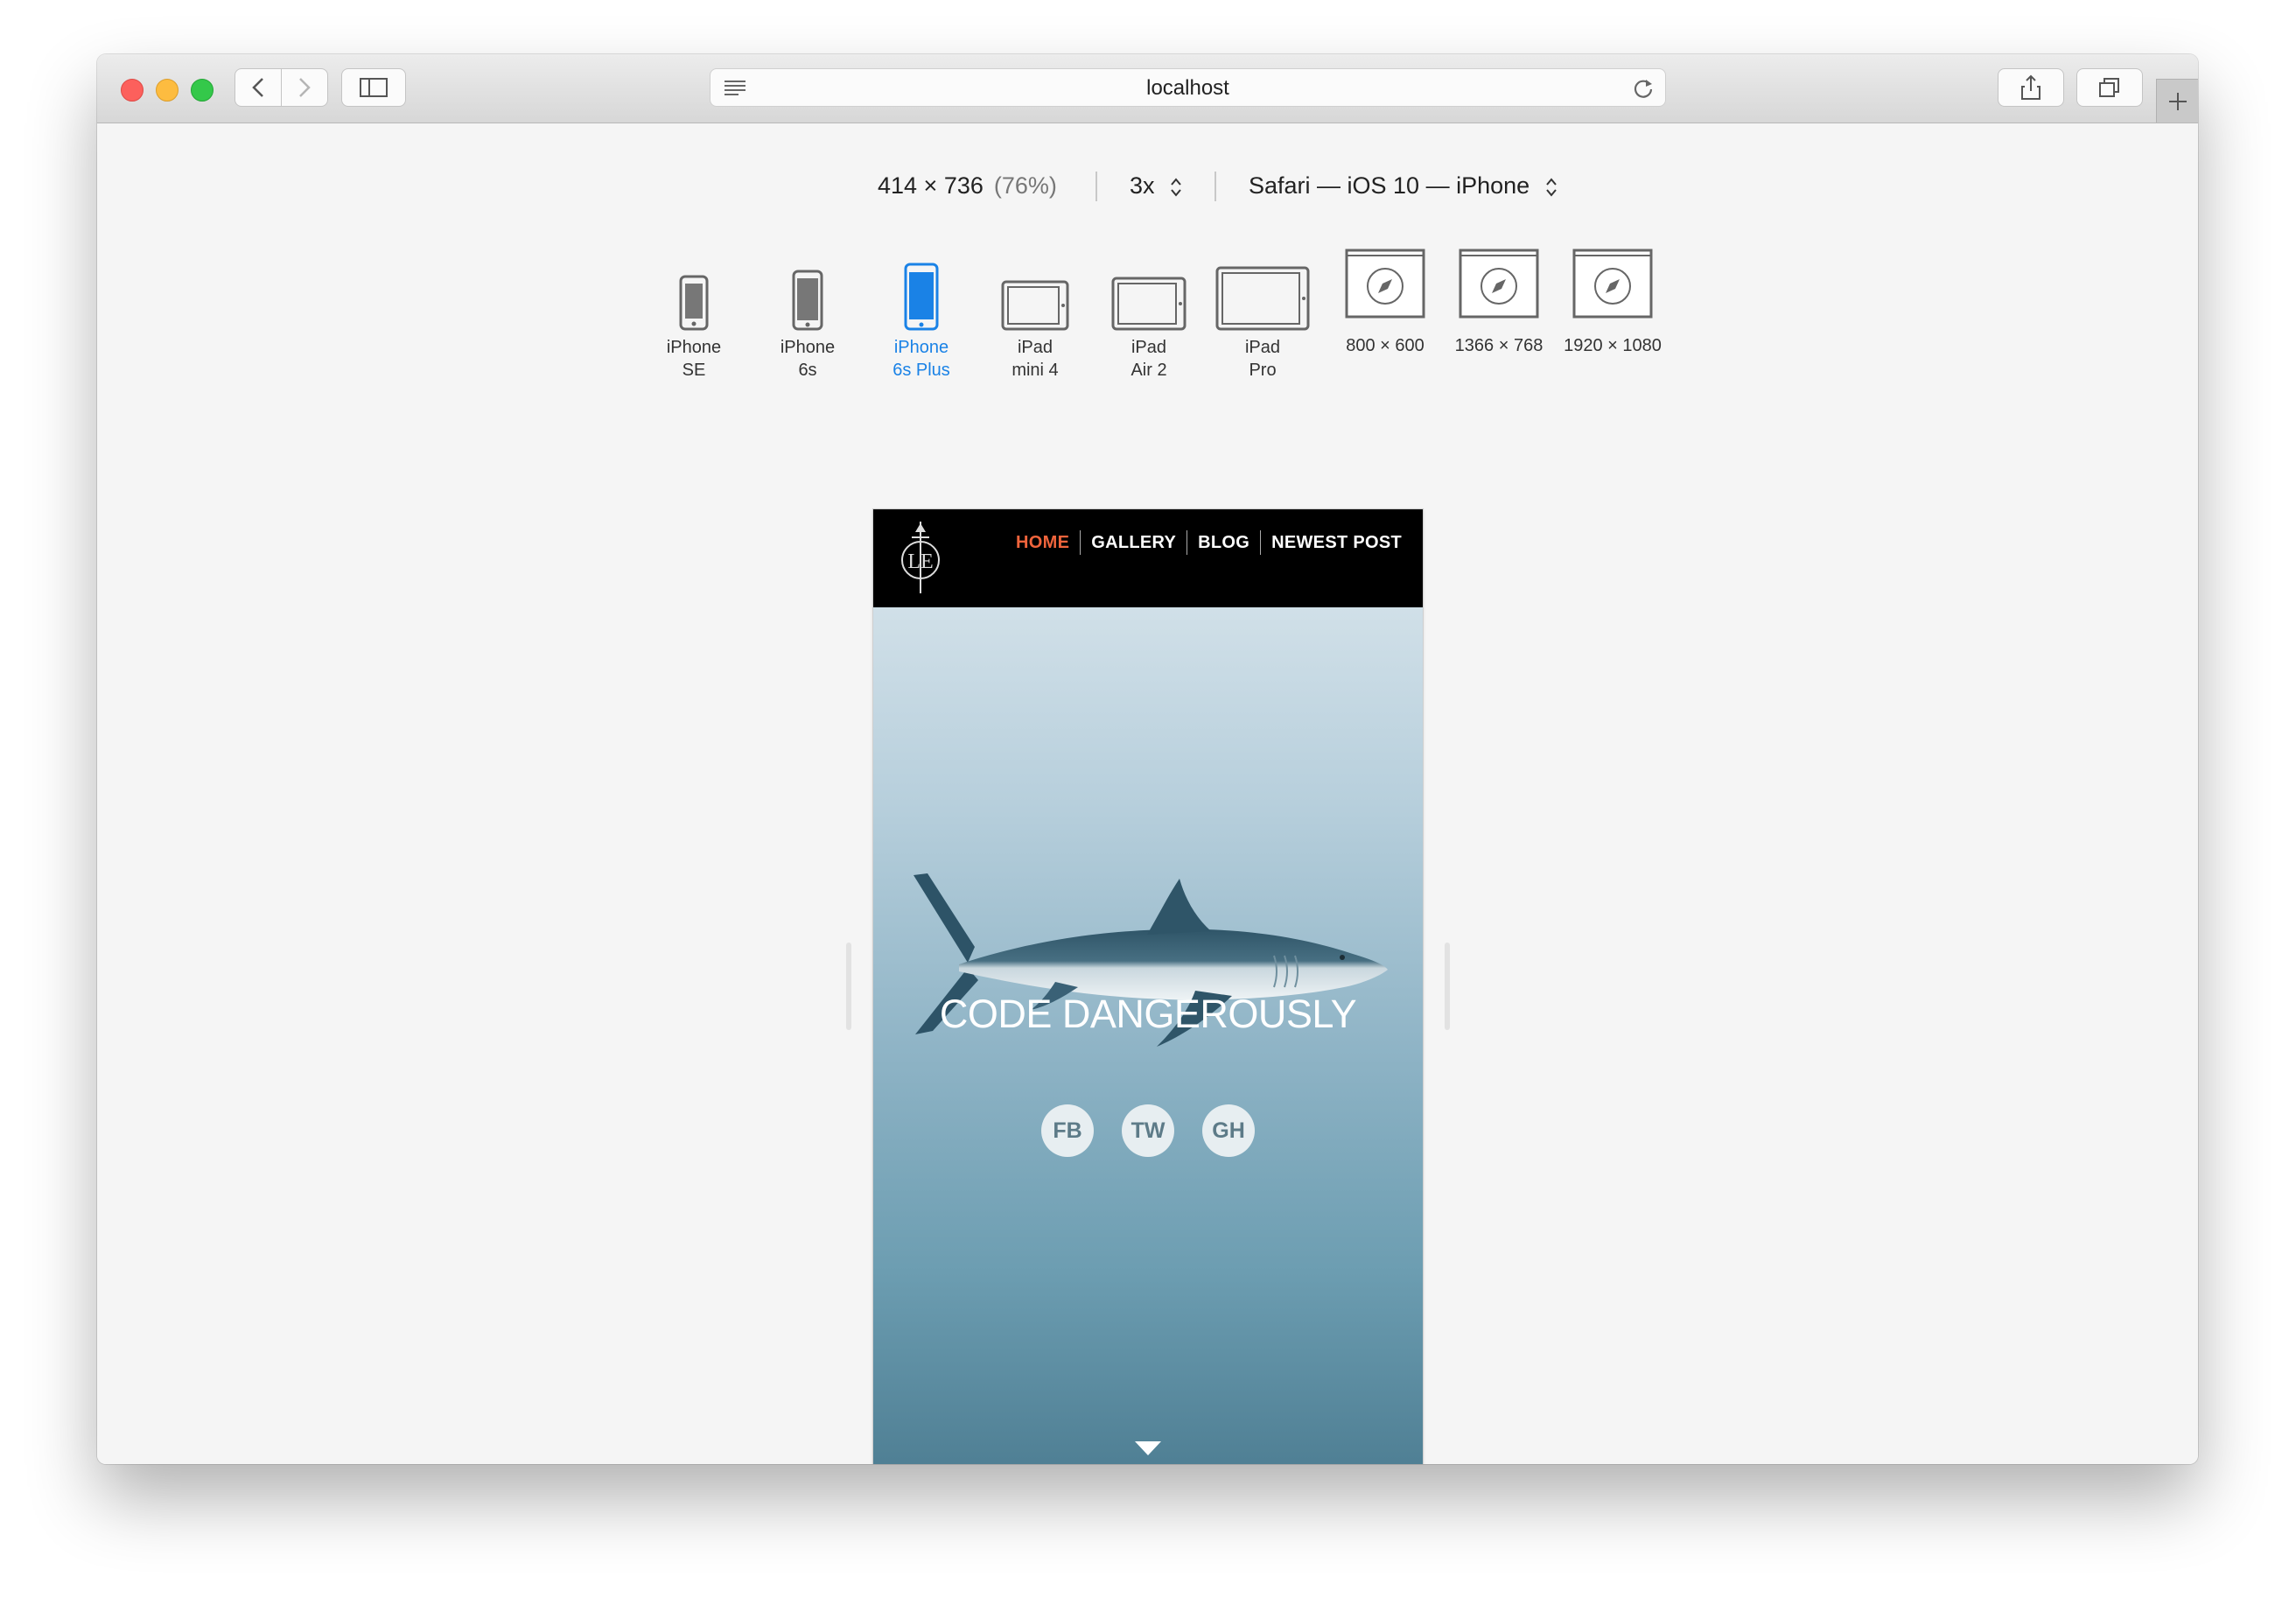 The image size is (2296, 1605). I want to click on tab-overview-button, so click(2109, 88).